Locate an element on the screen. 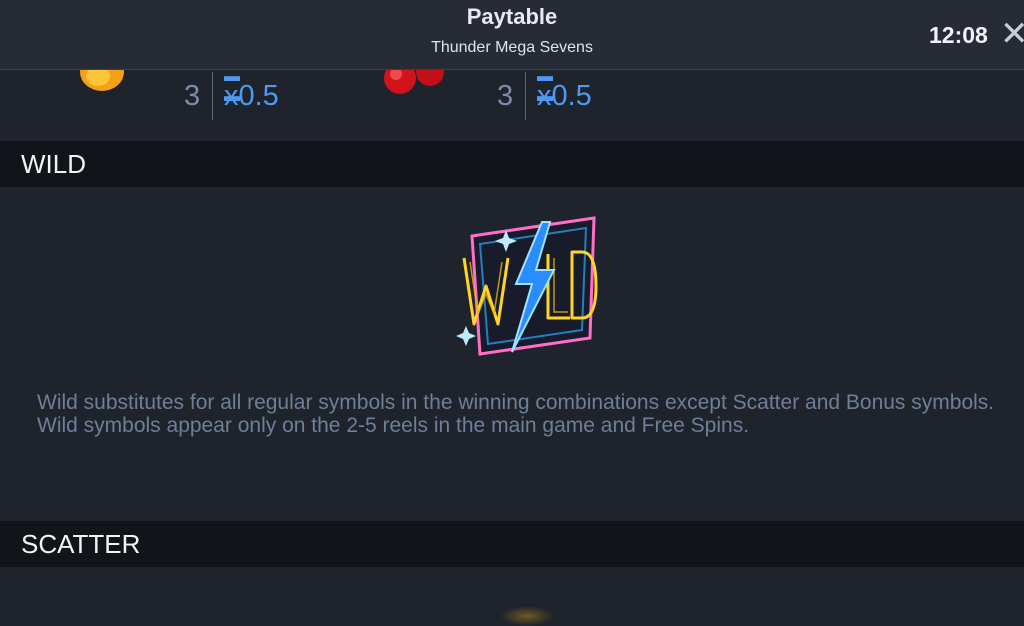 Image resolution: width=1024 pixels, height=626 pixels. page-title: Paytable is located at coordinates (512, 16).